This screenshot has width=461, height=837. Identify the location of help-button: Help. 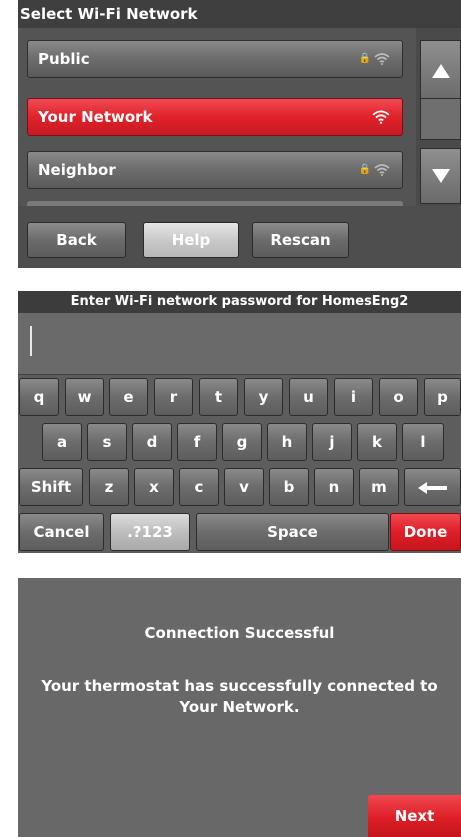
(191, 240).